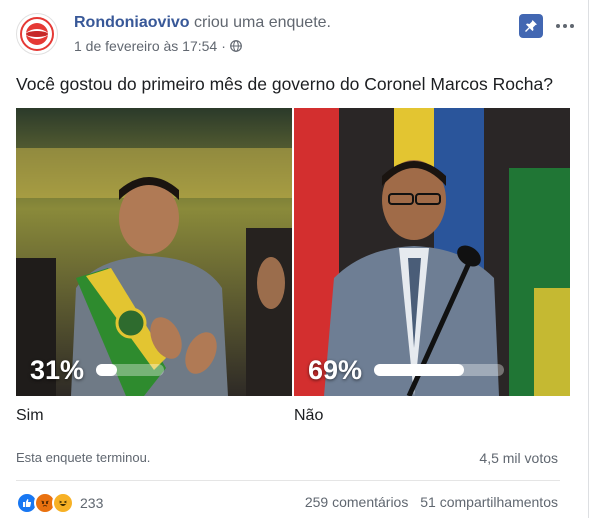  Describe the element at coordinates (518, 458) in the screenshot. I see `vote-count: 4,5 mil votos` at that location.